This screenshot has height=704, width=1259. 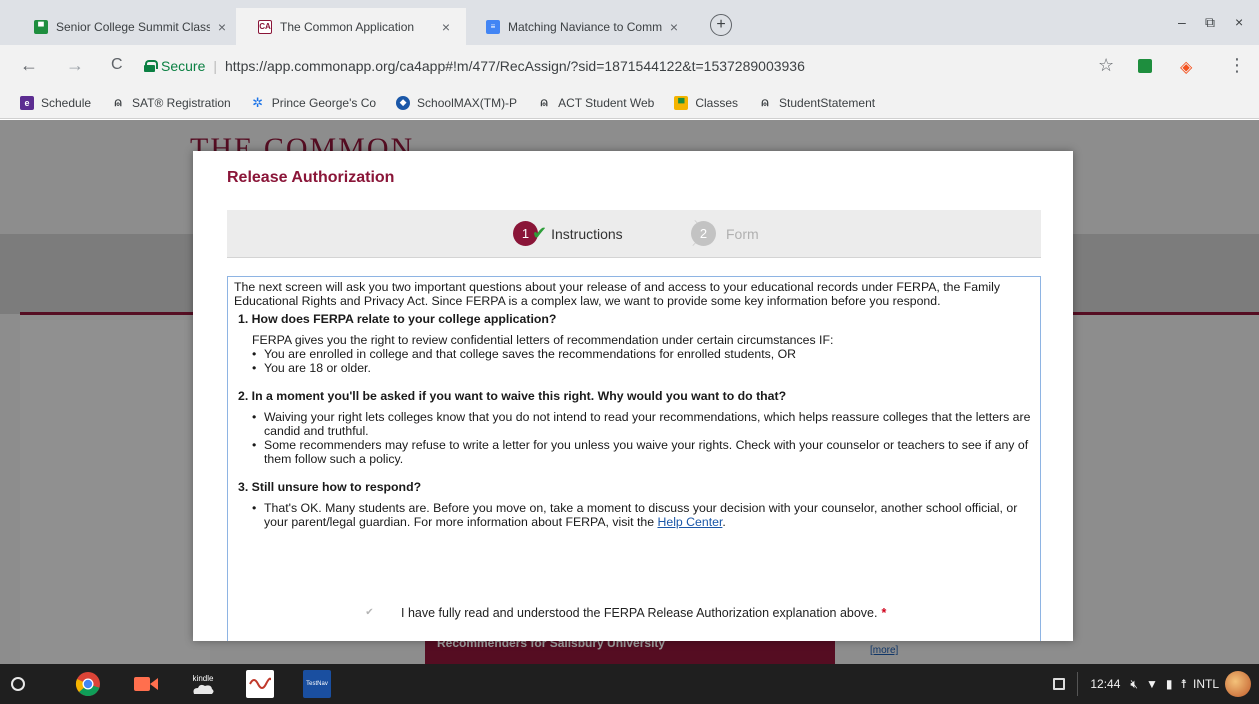 I want to click on bookmark-schoolmax: ◆ SchoolMAX(TM)-P, so click(x=457, y=102).